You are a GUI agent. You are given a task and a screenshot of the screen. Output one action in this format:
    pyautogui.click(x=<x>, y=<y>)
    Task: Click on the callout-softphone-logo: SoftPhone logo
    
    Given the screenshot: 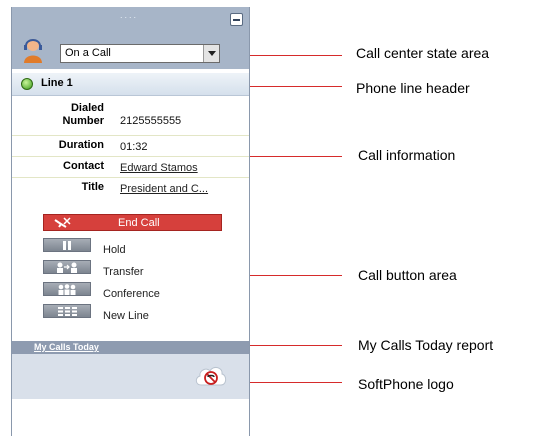 What is the action you would take?
    pyautogui.click(x=406, y=384)
    